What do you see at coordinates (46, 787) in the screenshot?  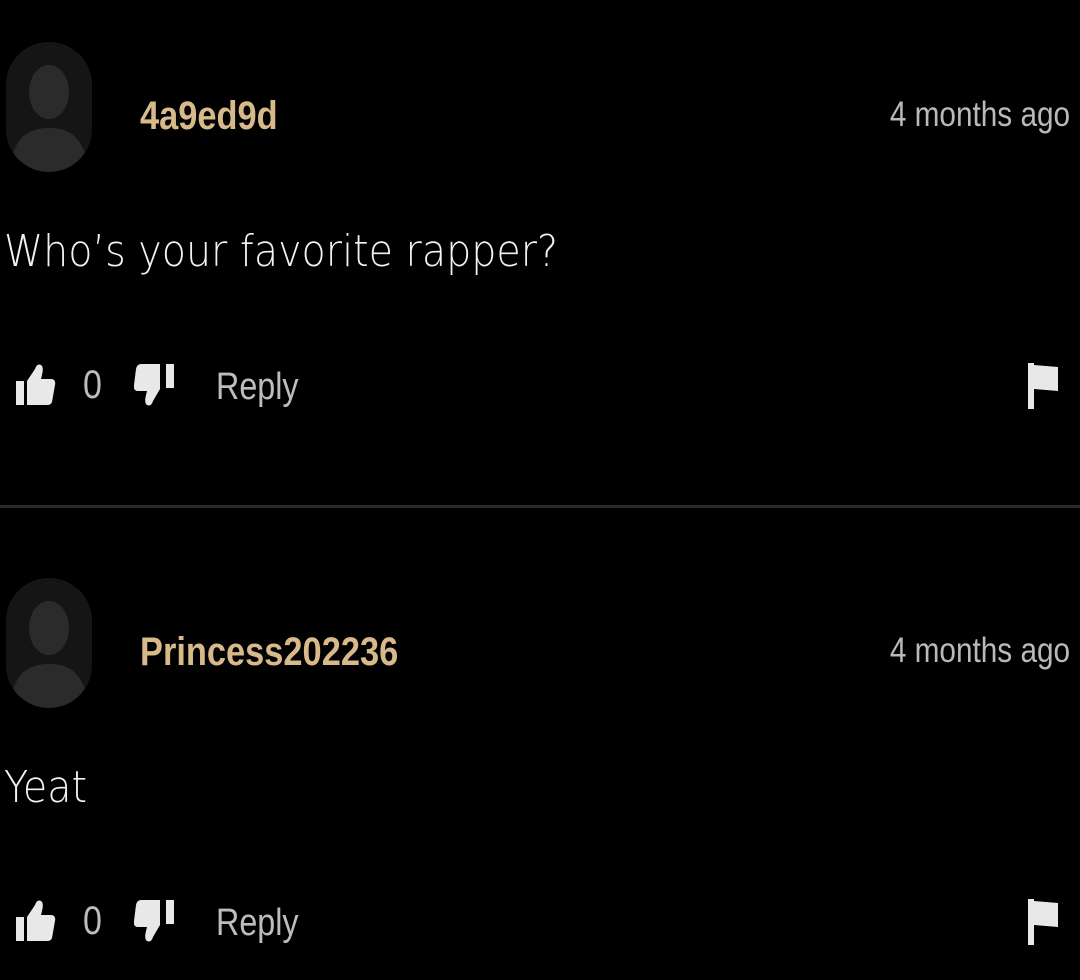 I see `comment-text: Yeat` at bounding box center [46, 787].